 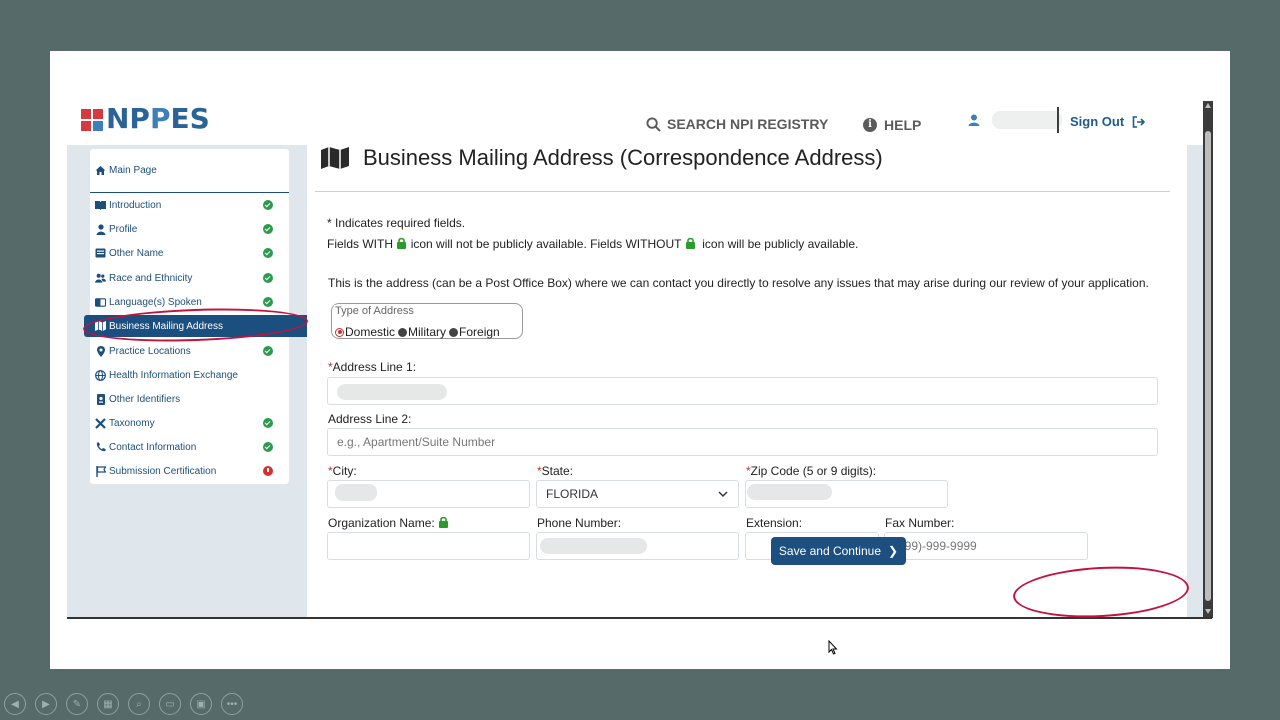 I want to click on users-icon, so click(x=100, y=278).